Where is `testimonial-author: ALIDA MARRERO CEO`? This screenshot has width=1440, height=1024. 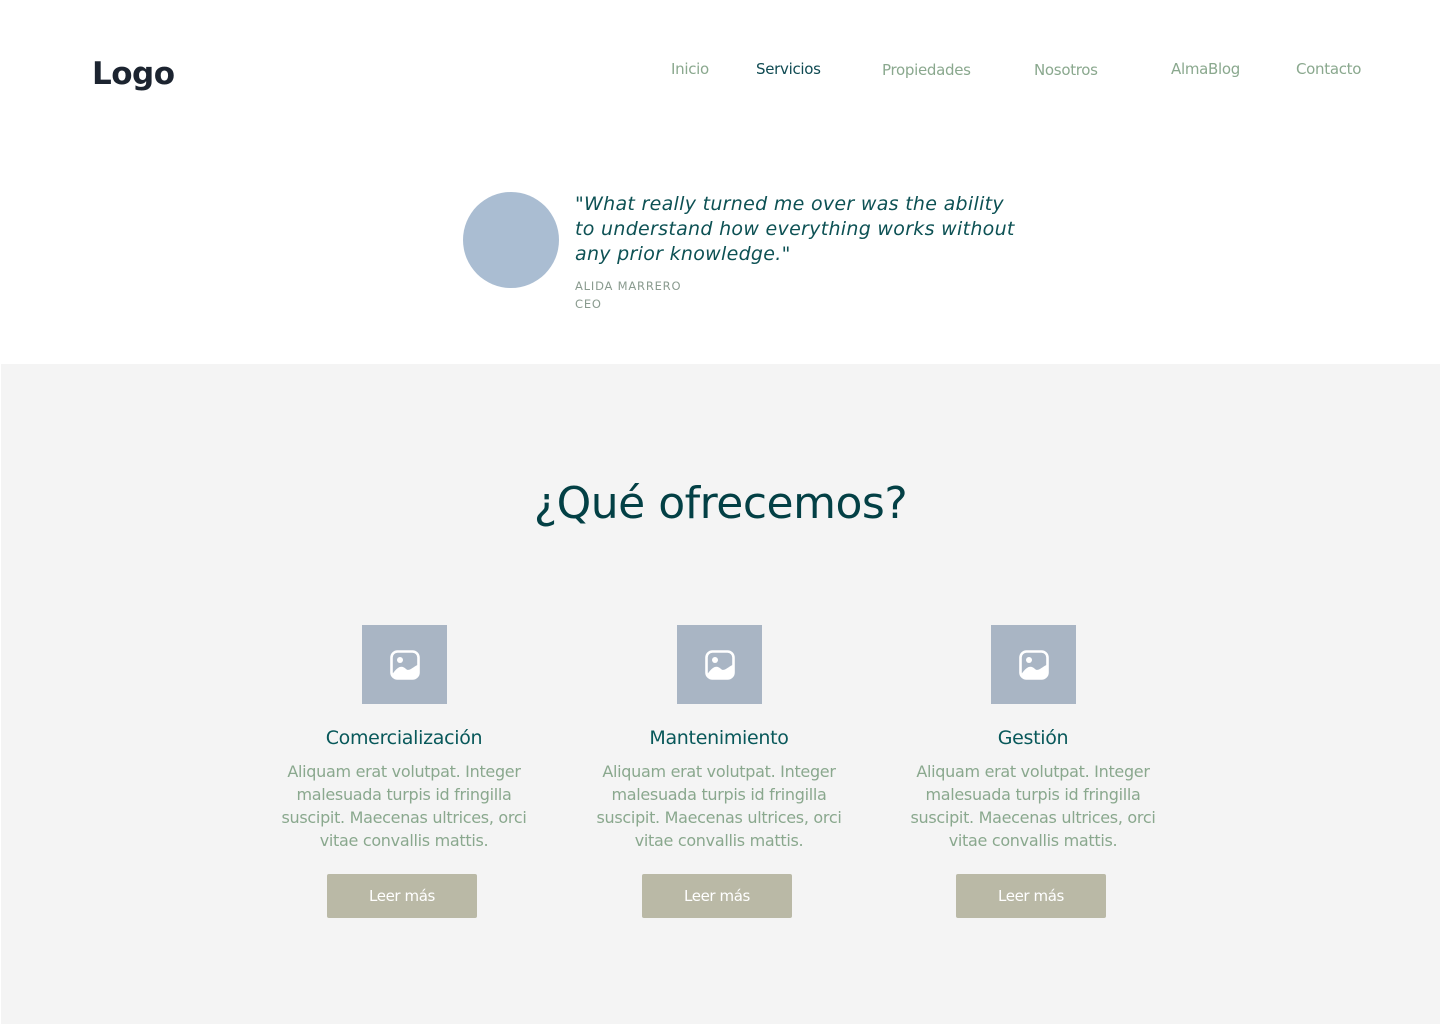 testimonial-author: ALIDA MARRERO CEO is located at coordinates (628, 295).